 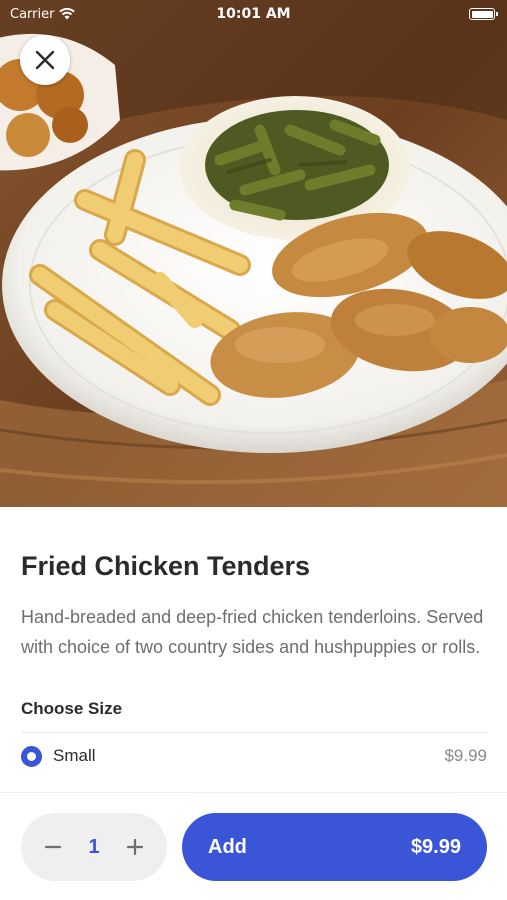 What do you see at coordinates (32, 14) in the screenshot?
I see `carrier-label: Carrier` at bounding box center [32, 14].